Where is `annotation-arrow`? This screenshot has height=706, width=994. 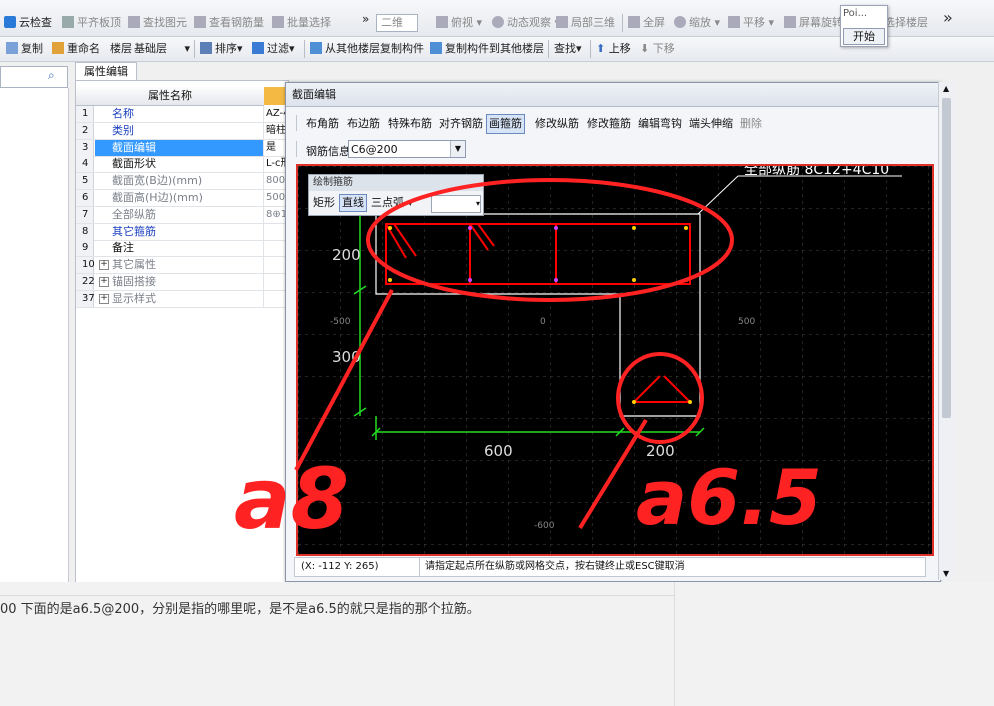
annotation-arrow is located at coordinates (344, 380).